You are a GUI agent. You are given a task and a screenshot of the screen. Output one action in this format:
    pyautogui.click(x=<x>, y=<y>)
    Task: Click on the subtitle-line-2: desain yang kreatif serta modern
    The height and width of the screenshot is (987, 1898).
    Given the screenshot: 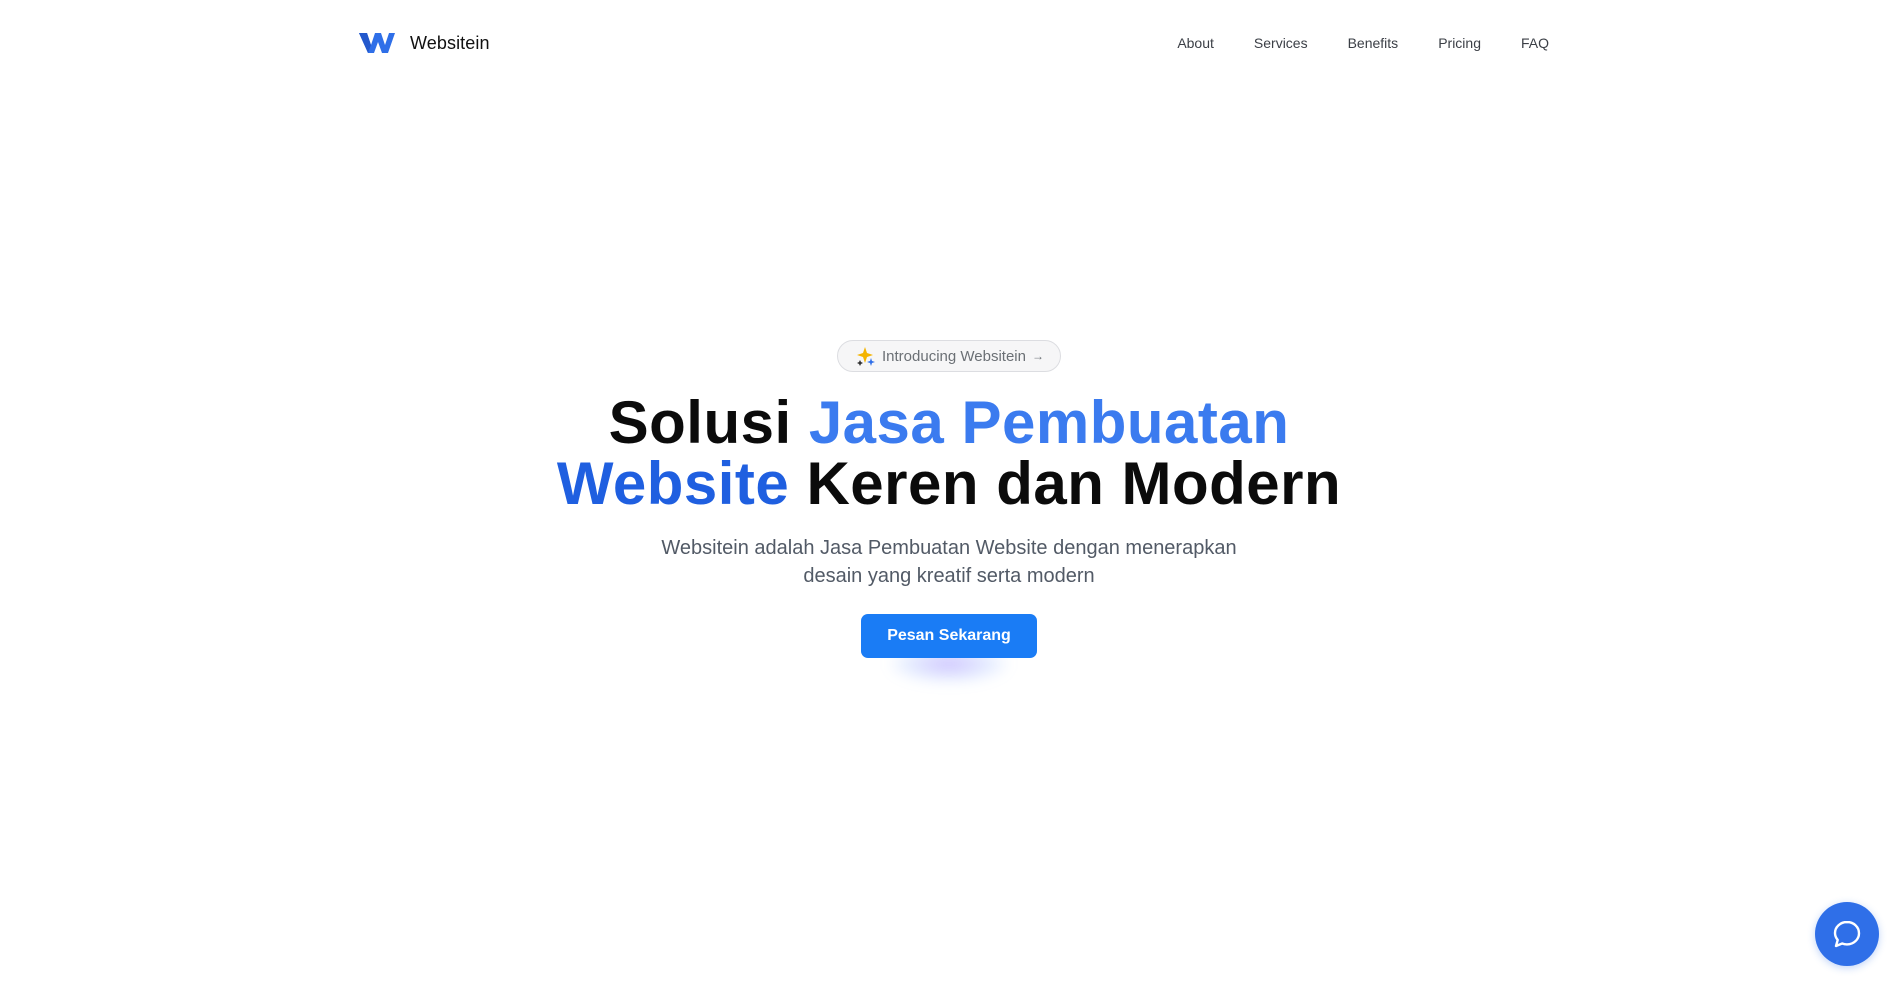 What is the action you would take?
    pyautogui.click(x=949, y=576)
    